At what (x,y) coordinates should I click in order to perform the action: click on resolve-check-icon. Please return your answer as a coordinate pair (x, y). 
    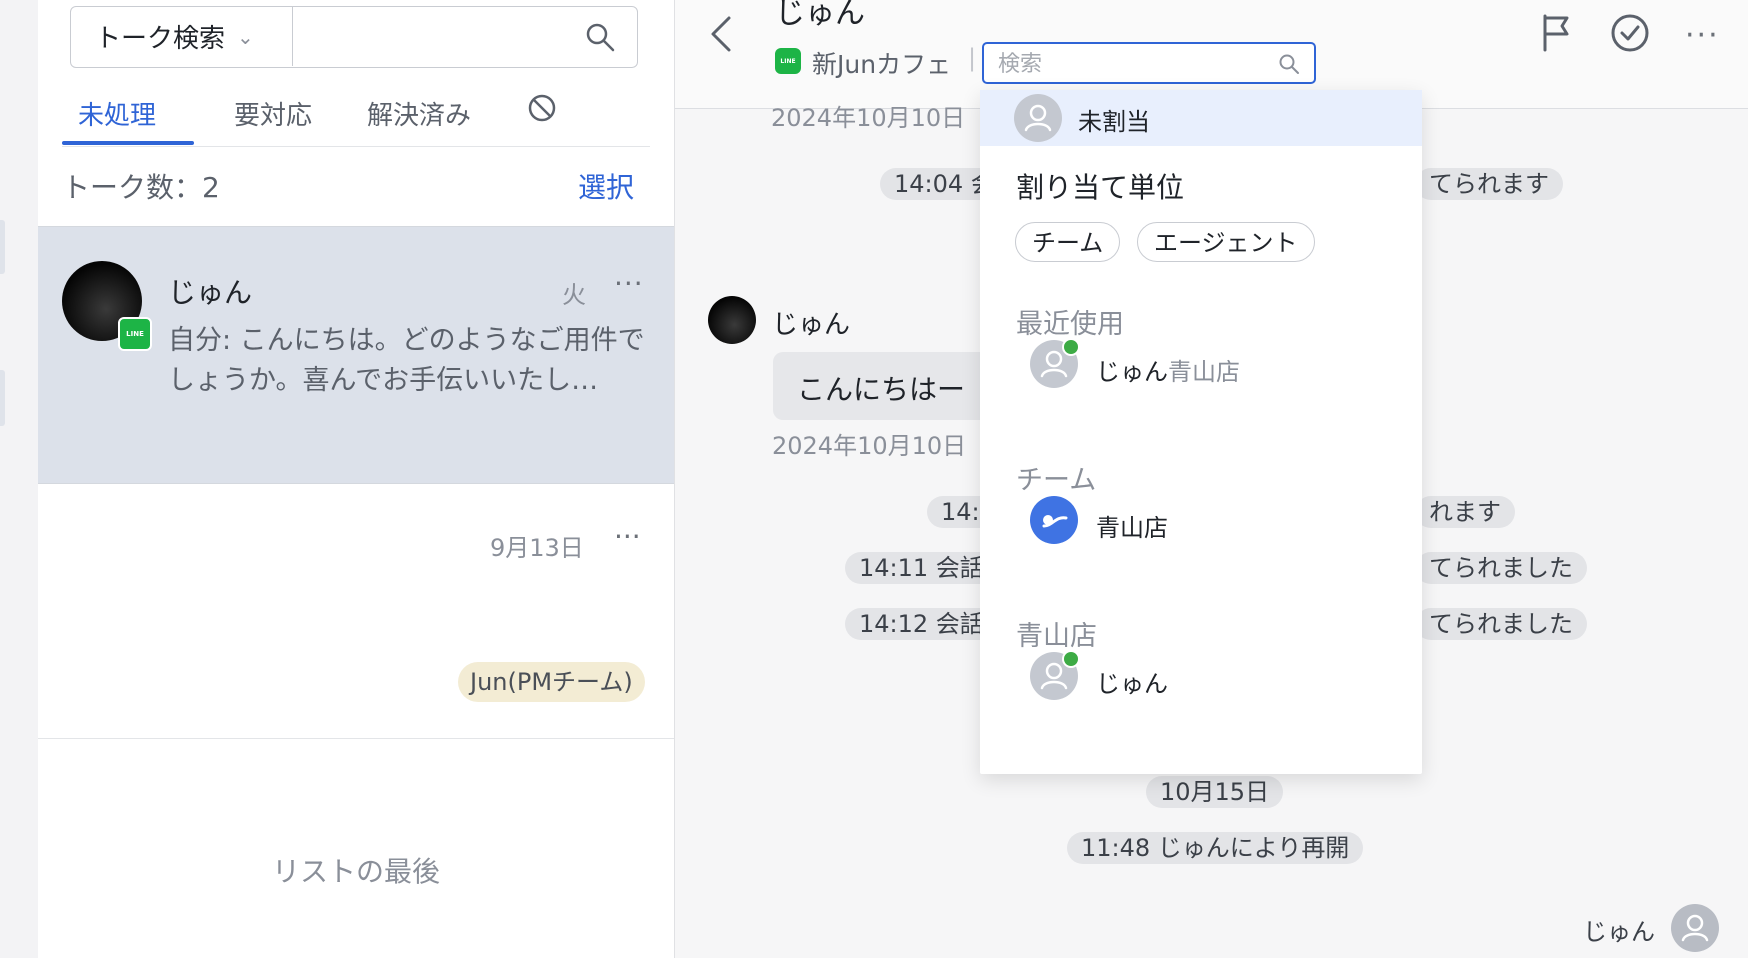
    Looking at the image, I should click on (1630, 33).